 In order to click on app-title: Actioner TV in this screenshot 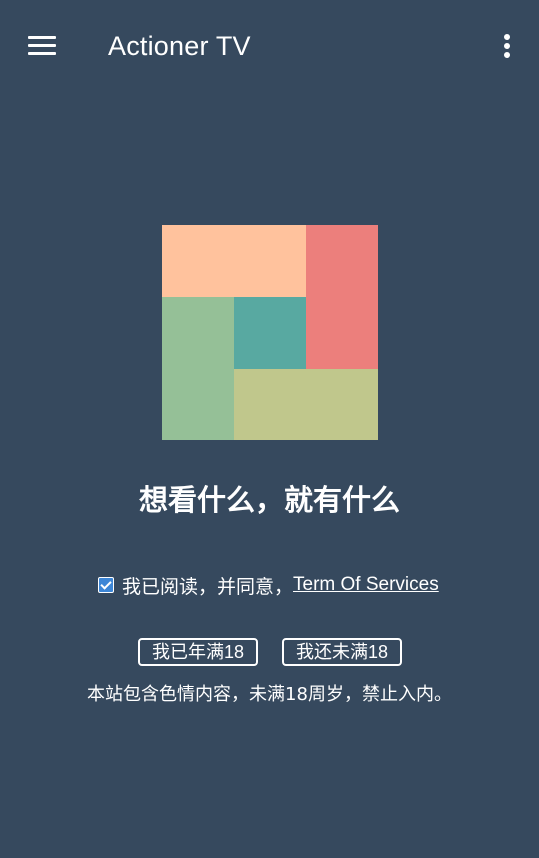, I will do `click(179, 46)`.